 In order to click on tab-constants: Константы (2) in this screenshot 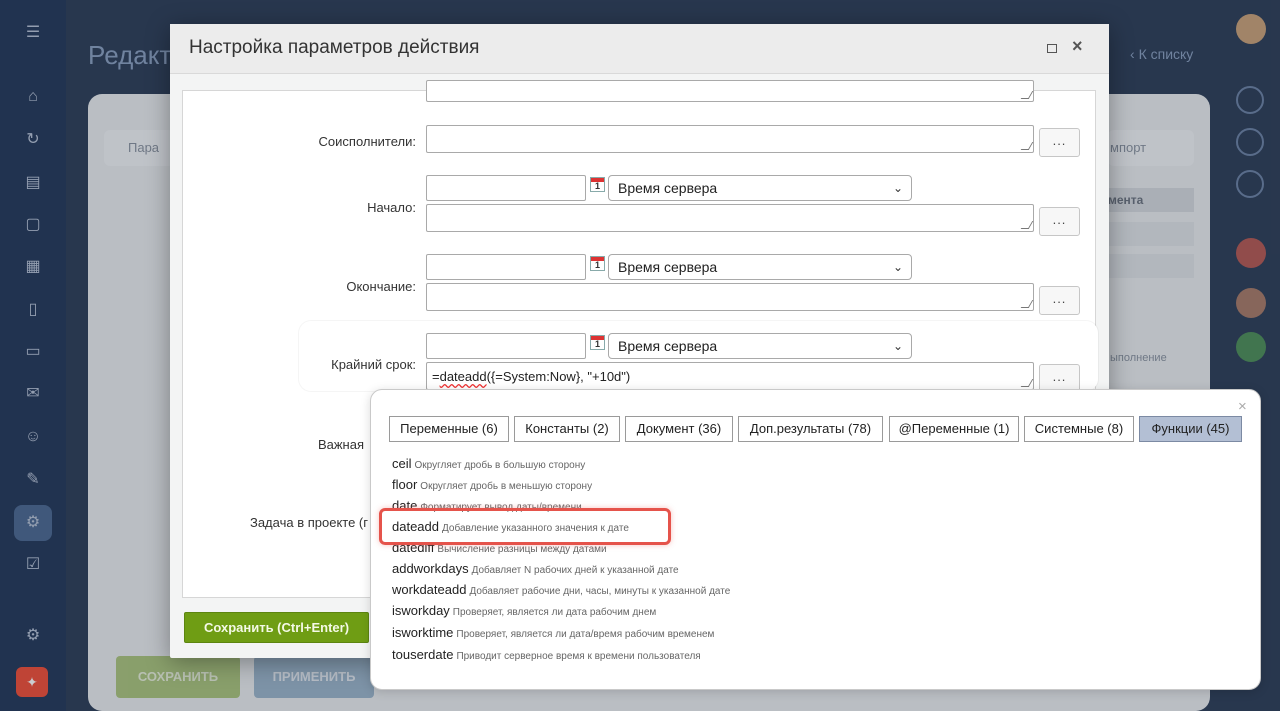, I will do `click(567, 429)`.